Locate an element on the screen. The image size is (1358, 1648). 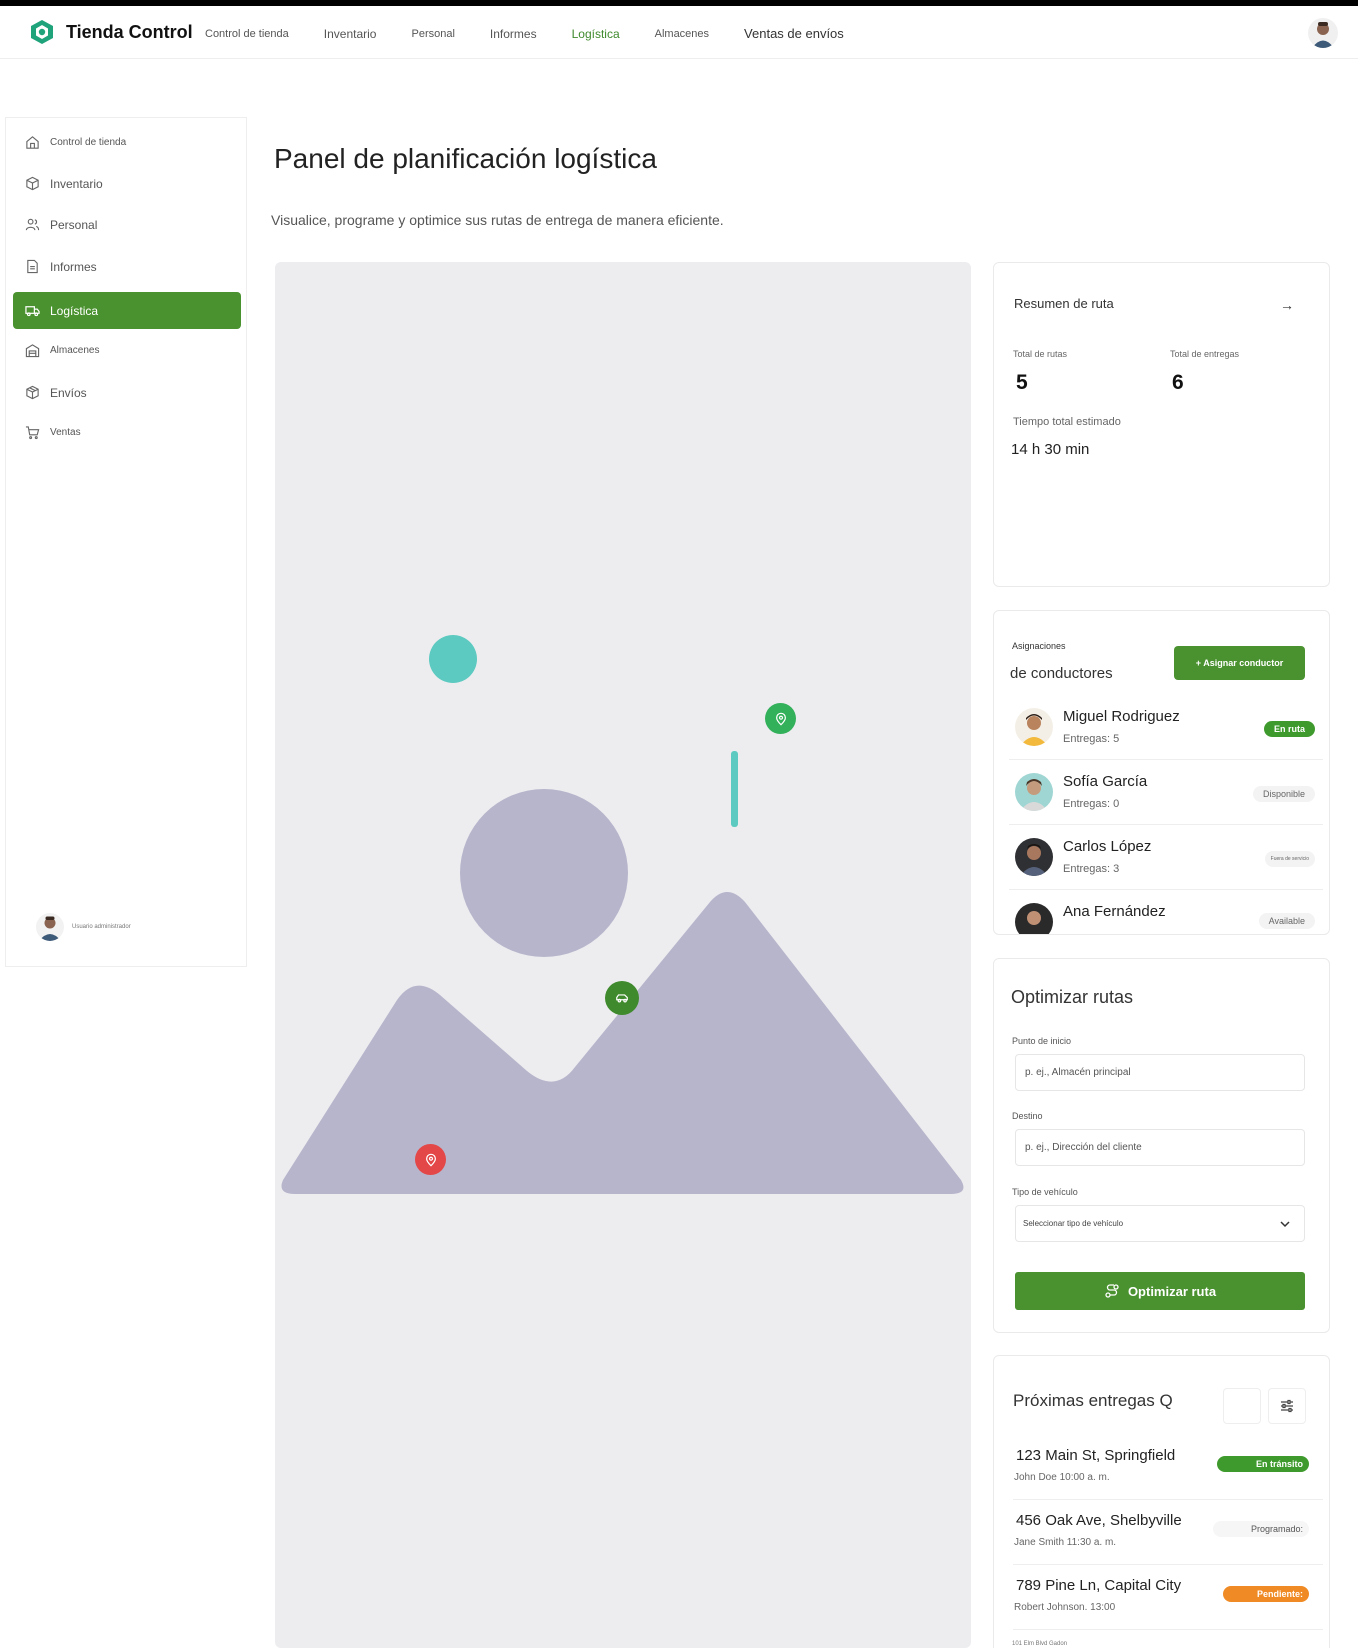
map-pin-red is located at coordinates (430, 1159).